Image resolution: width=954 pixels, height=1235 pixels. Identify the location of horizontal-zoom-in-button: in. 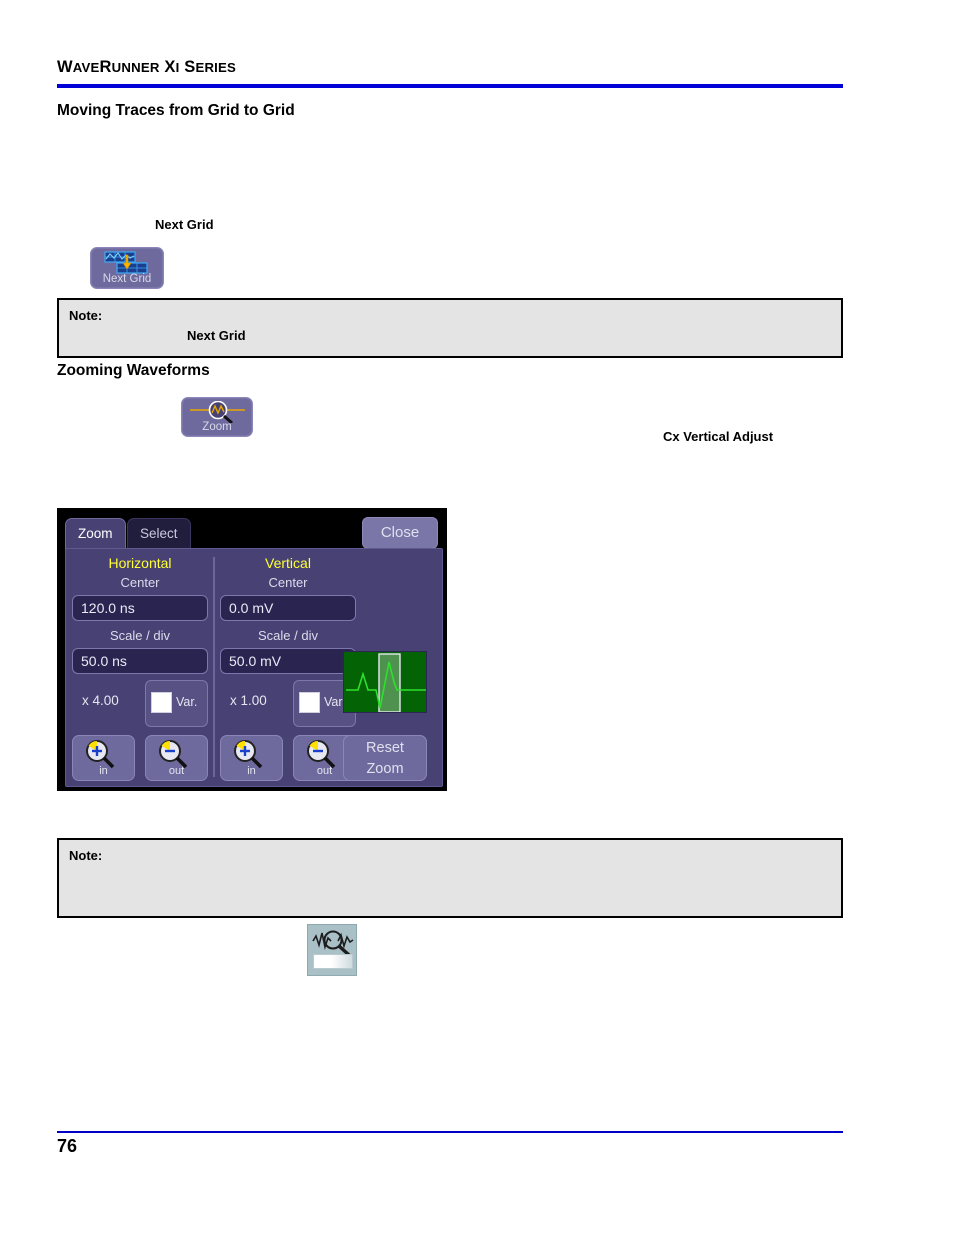
(103, 758).